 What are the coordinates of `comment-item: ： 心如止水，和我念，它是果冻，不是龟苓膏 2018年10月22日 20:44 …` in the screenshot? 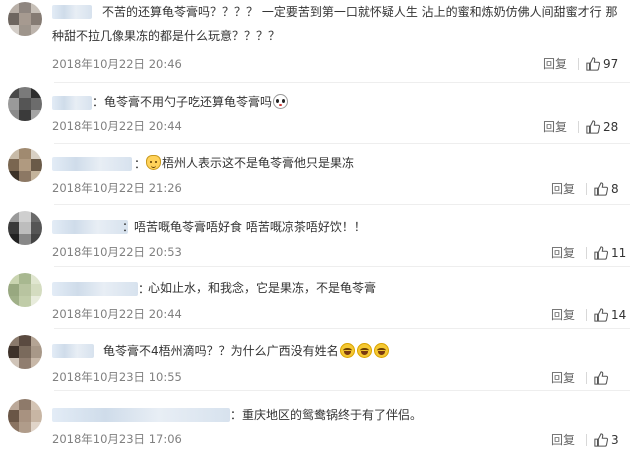 It's located at (315, 297).